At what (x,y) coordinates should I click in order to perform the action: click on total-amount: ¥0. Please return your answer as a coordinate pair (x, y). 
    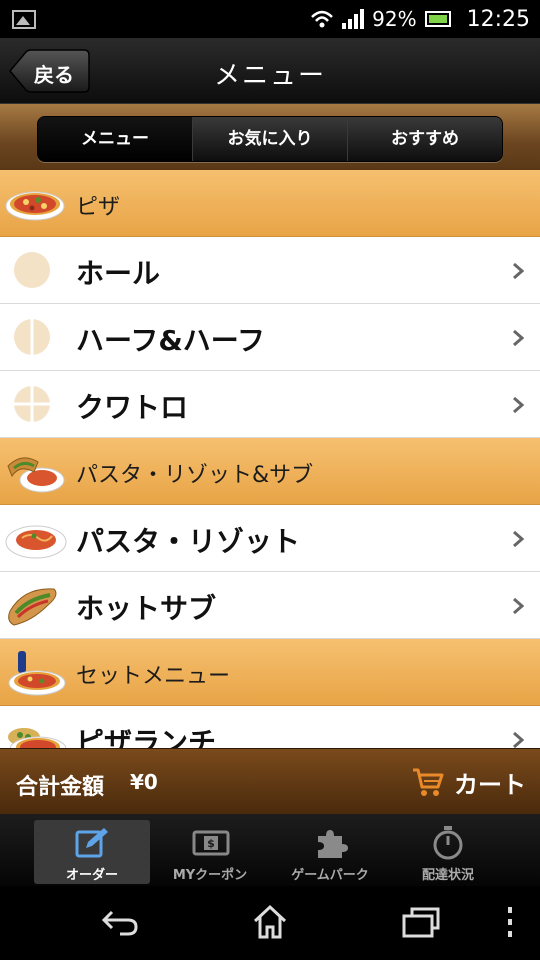
    Looking at the image, I should click on (144, 782).